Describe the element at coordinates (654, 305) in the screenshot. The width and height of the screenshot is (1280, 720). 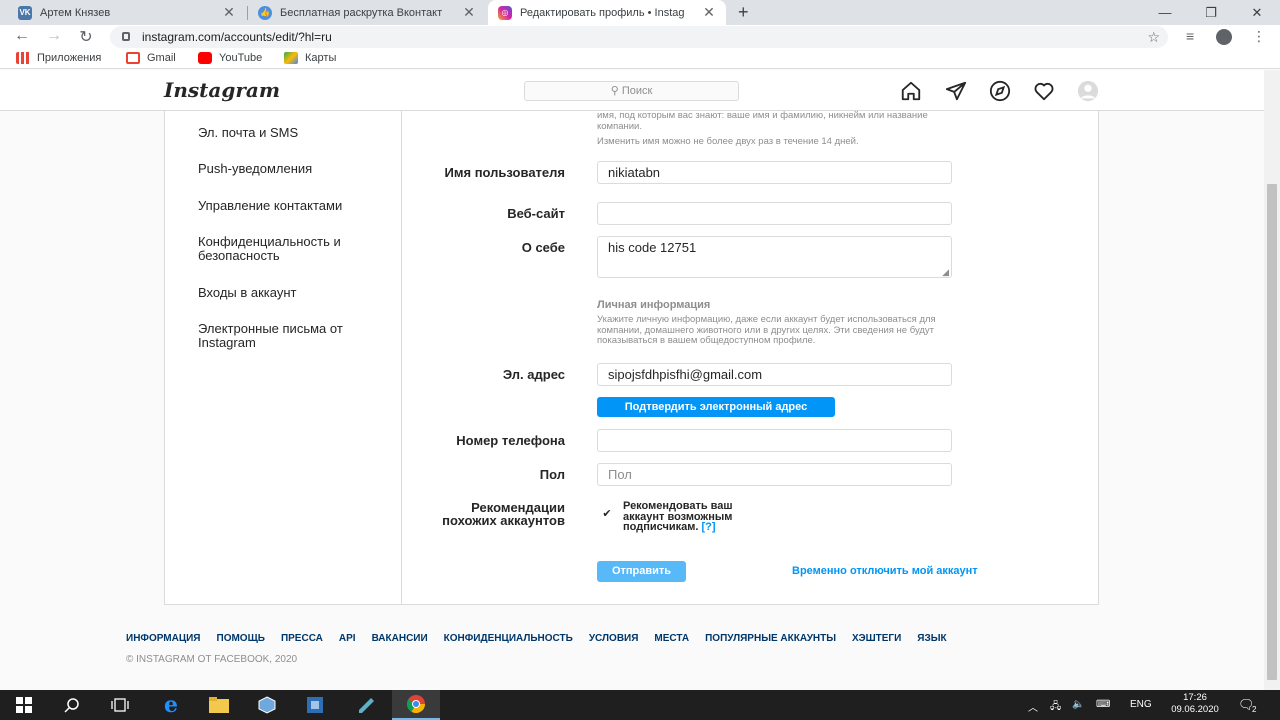
I see `personal-info-title: Личная информация` at that location.